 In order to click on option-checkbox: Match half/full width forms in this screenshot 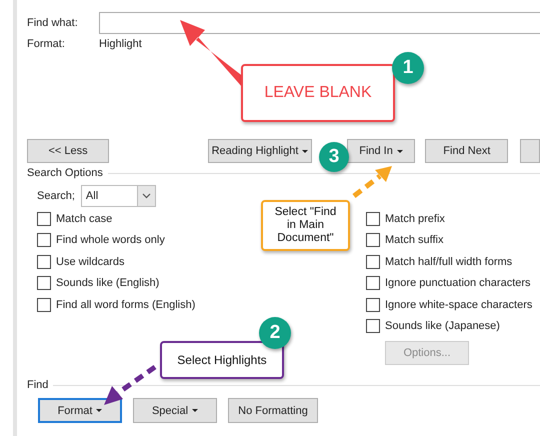, I will do `click(439, 261)`.